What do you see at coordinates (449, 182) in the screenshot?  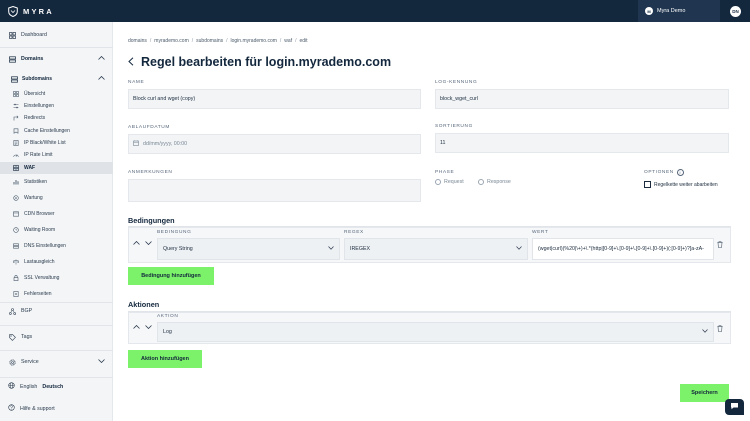 I see `phase-request-radio: Request` at bounding box center [449, 182].